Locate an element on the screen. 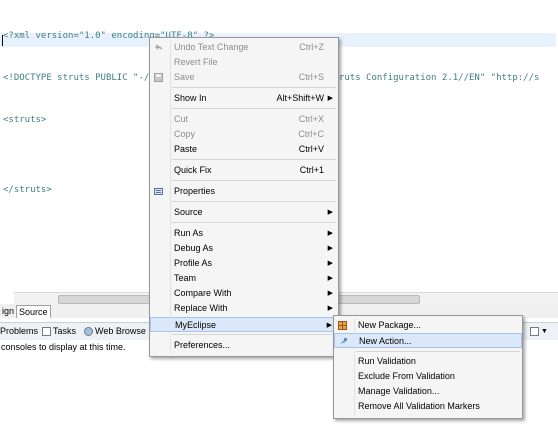  menu-item-label: Undo Text Change is located at coordinates (211, 47).